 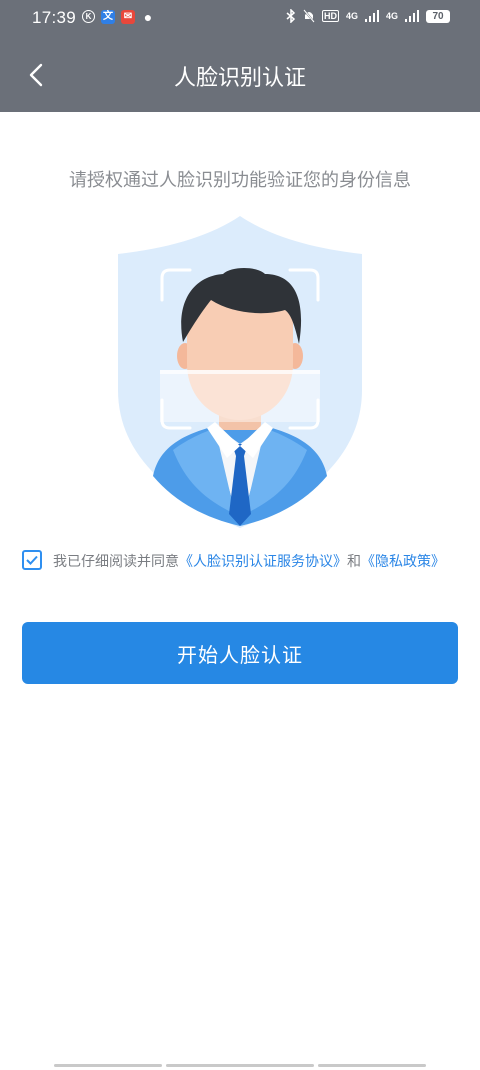 I want to click on agreement-checkbox, so click(x=32, y=560).